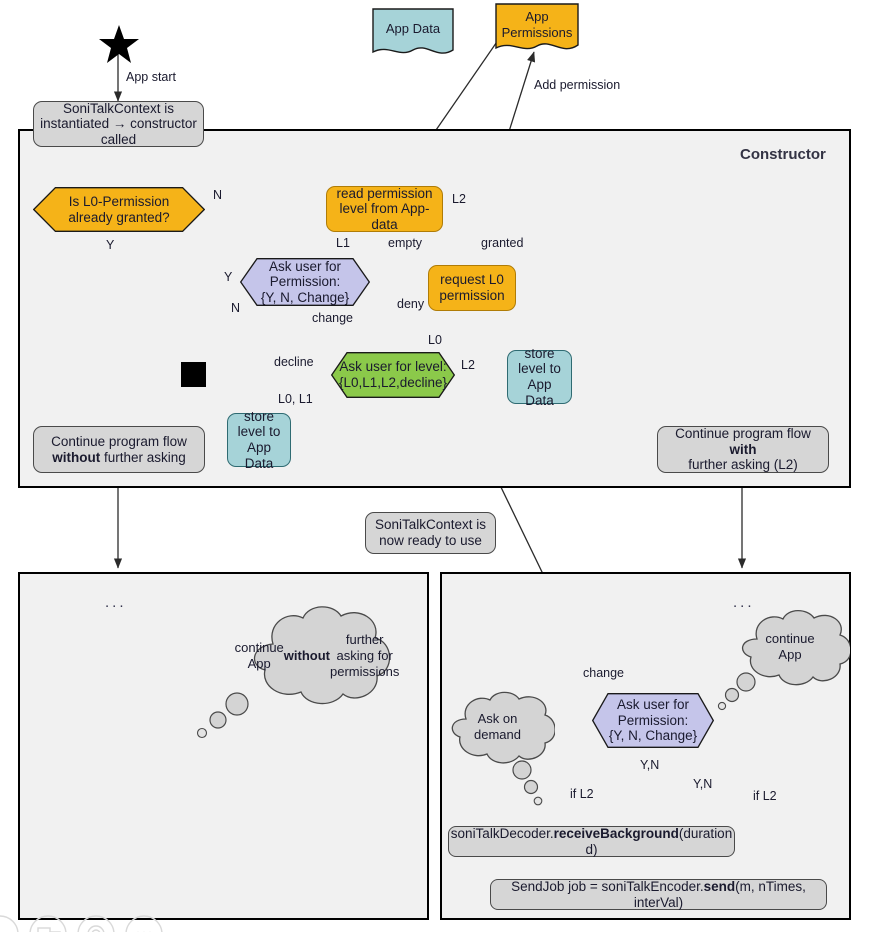 The height and width of the screenshot is (932, 869). I want to click on ask-user-for-level-label: Ask user for level: {L0,L1,L2,decline}, so click(393, 374).